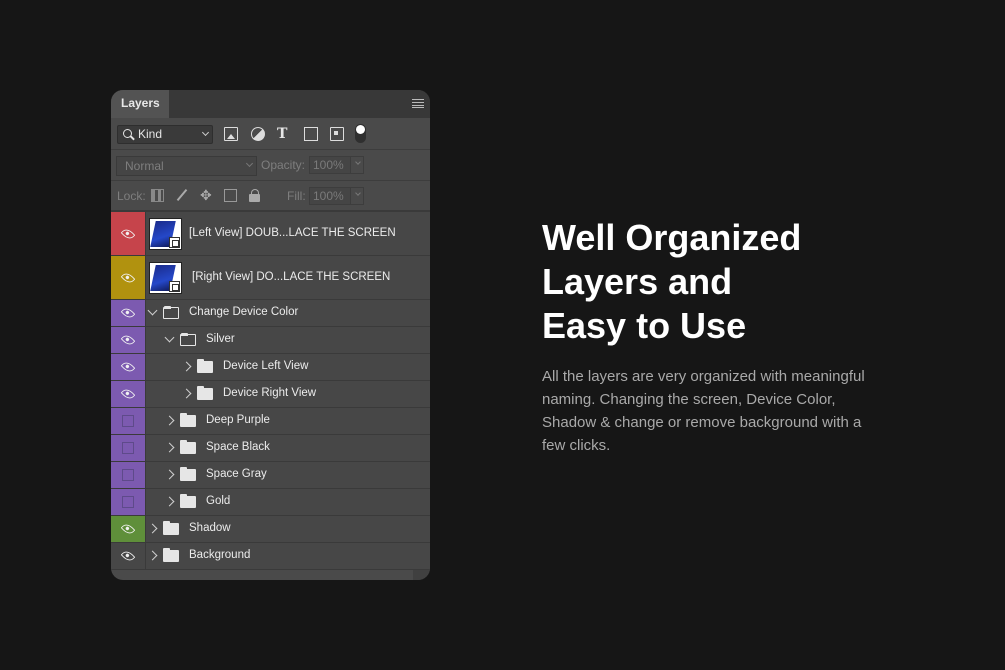  What do you see at coordinates (150, 134) in the screenshot?
I see `filter-kind-label: Kind` at bounding box center [150, 134].